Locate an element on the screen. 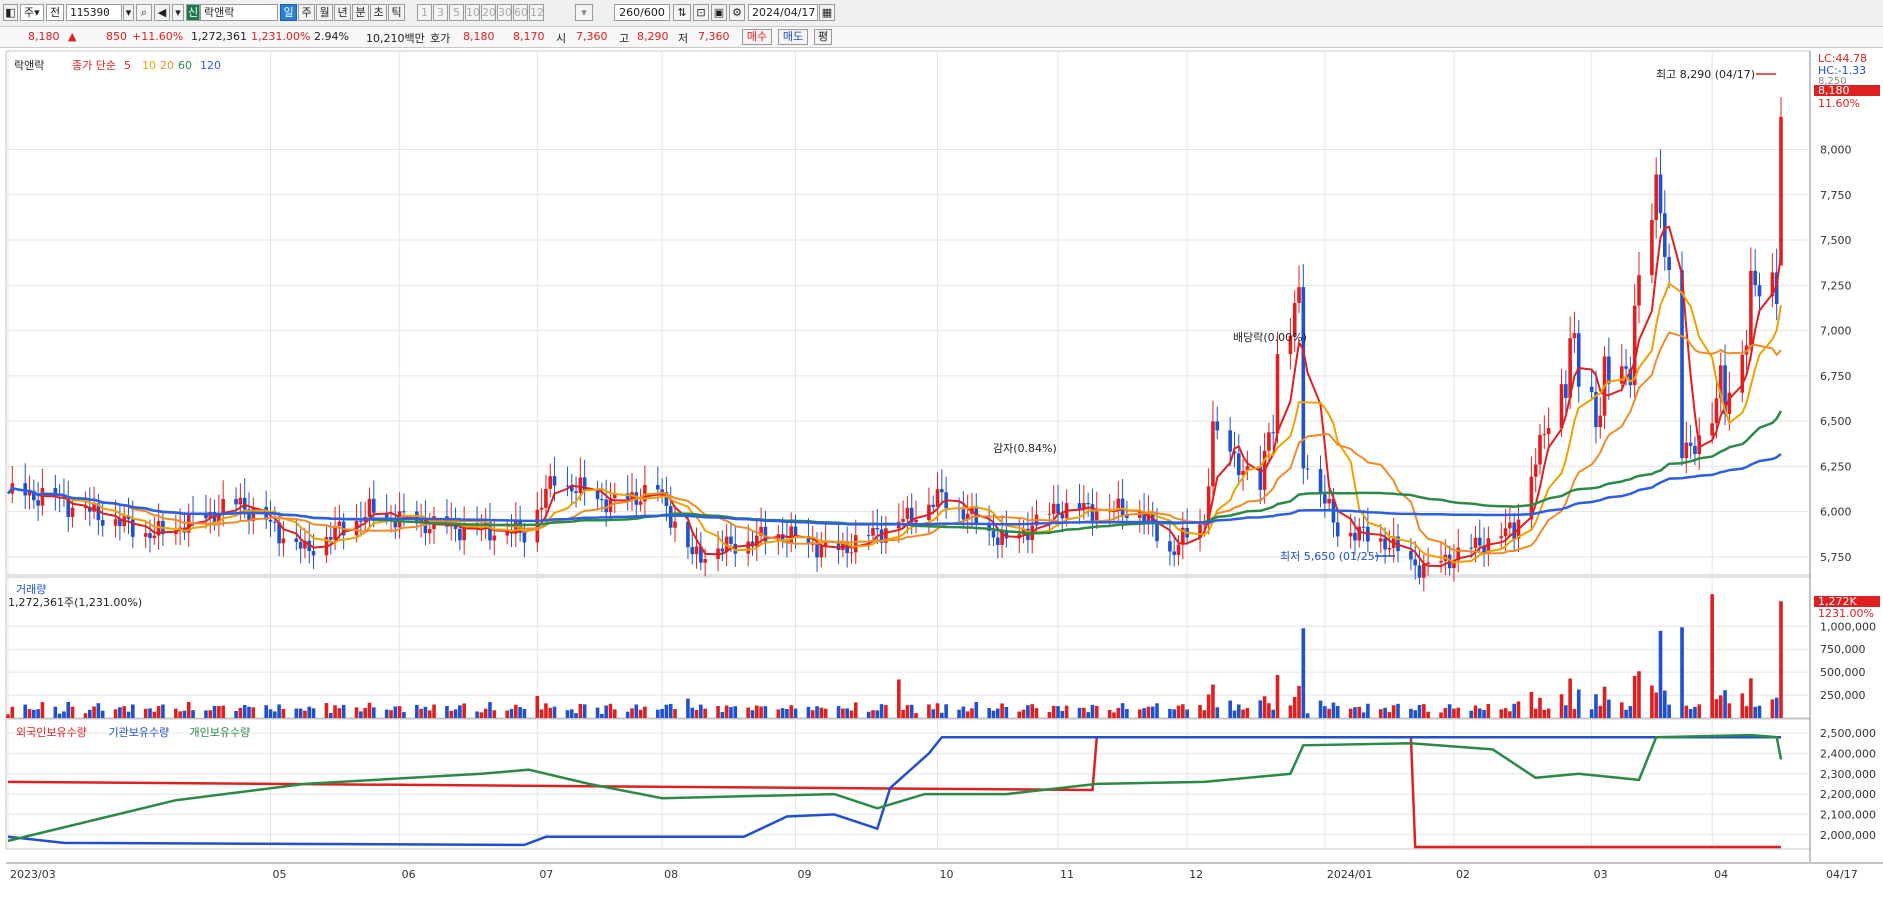 This screenshot has height=904, width=1883. menu-icon: ◧ is located at coordinates (10, 12).